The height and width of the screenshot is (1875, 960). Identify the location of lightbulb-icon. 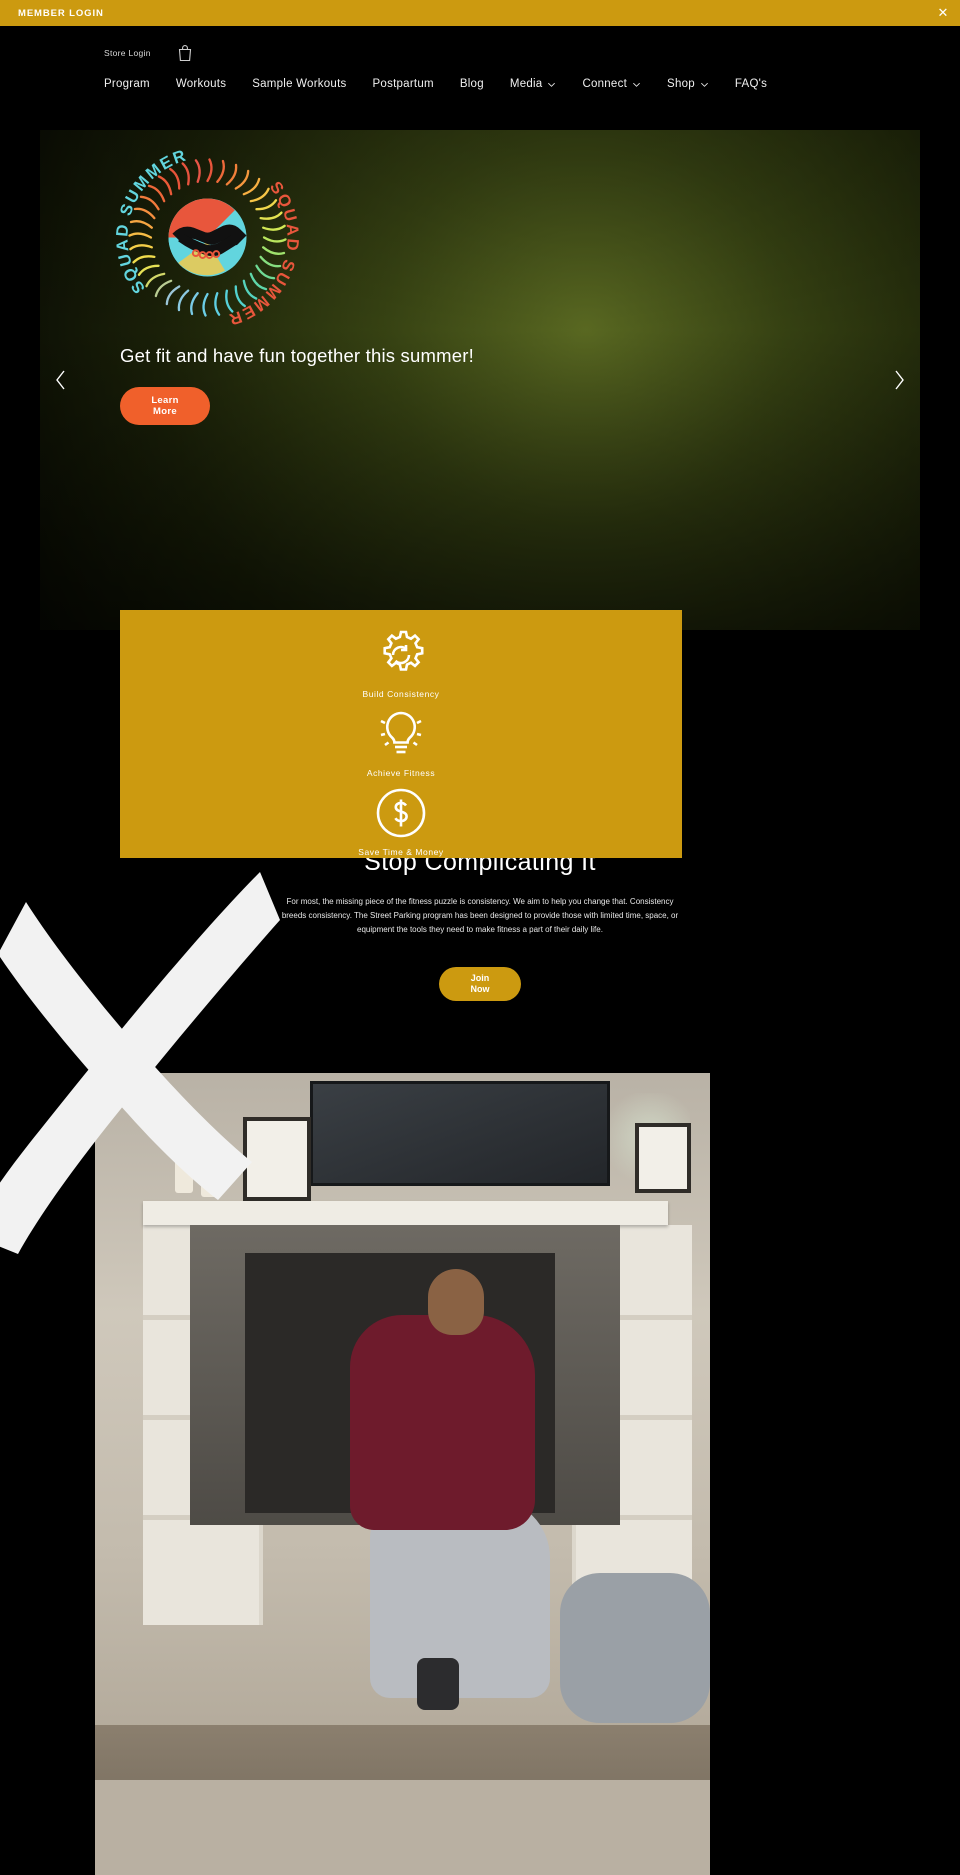
(401, 732).